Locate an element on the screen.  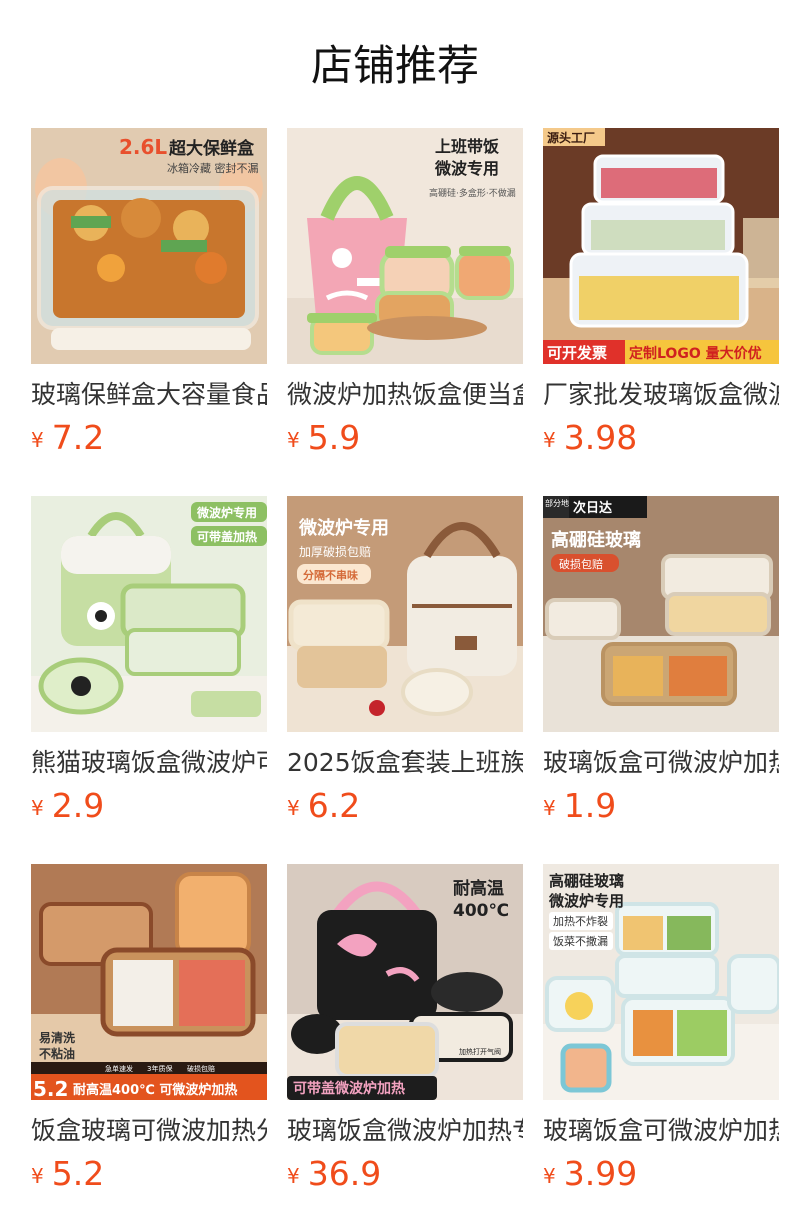
product-image: 高硼硅玻璃 微波炉专用 加热不炸裂 饭菜不撒漏 is located at coordinates (661, 982).